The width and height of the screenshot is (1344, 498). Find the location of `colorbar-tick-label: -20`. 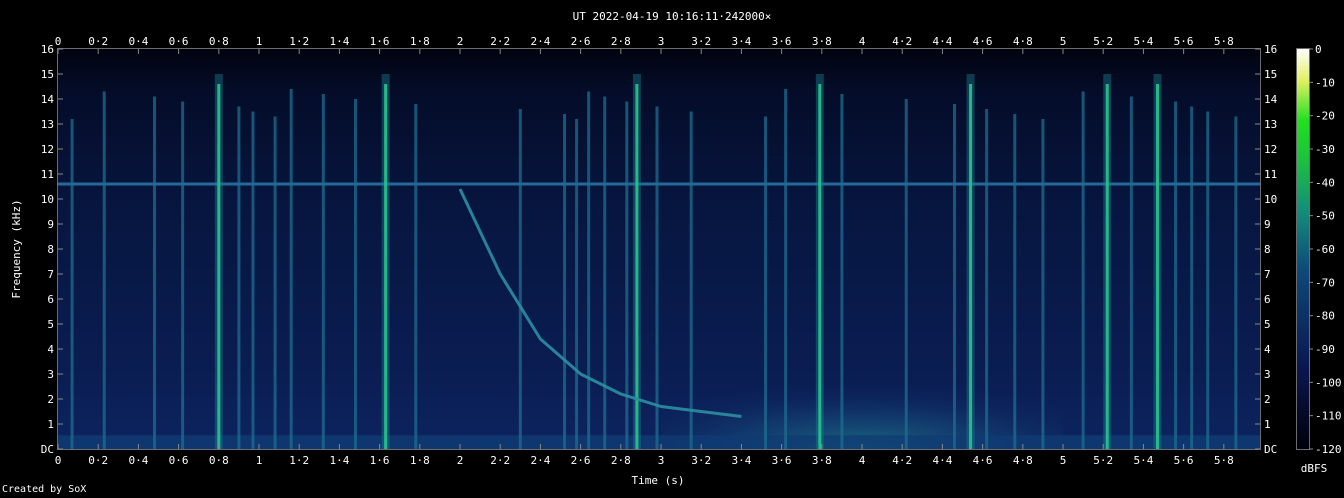

colorbar-tick-label: -20 is located at coordinates (1325, 116).